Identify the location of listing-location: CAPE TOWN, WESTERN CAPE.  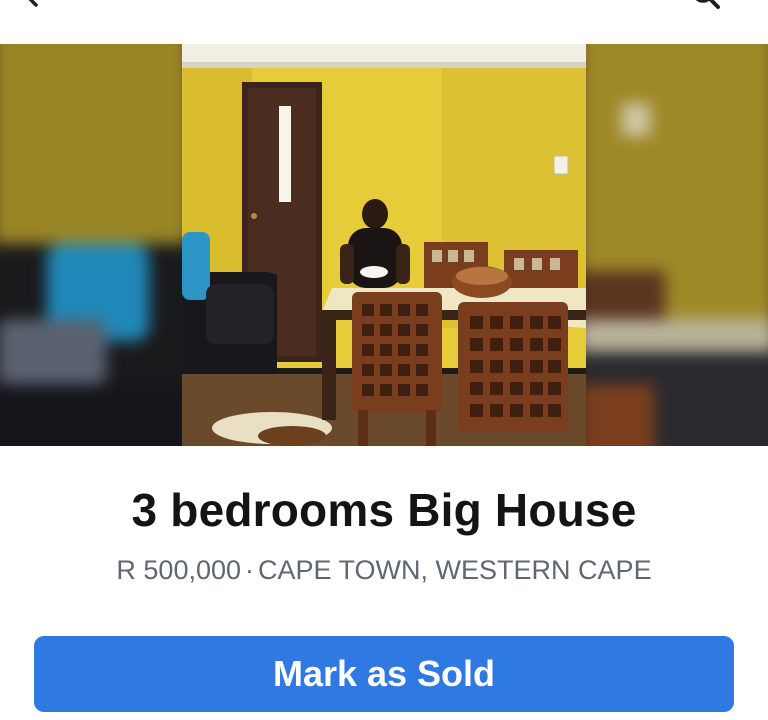
(455, 570).